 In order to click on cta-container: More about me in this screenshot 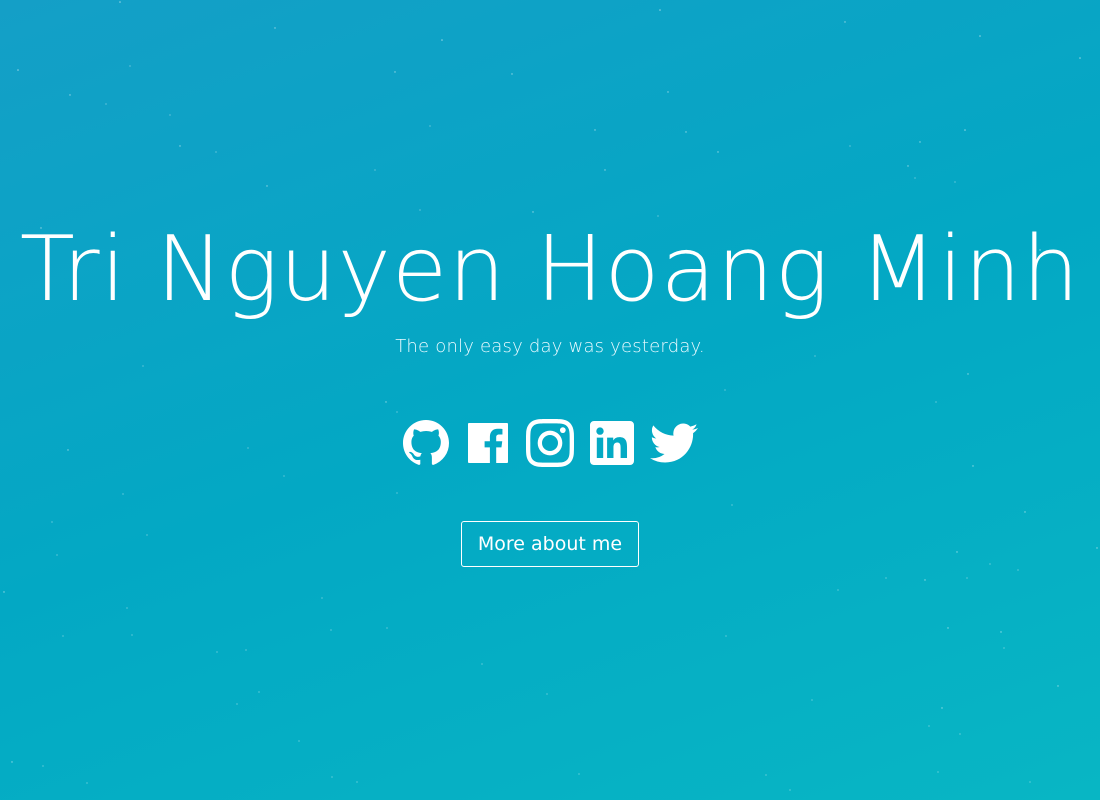, I will do `click(550, 544)`.